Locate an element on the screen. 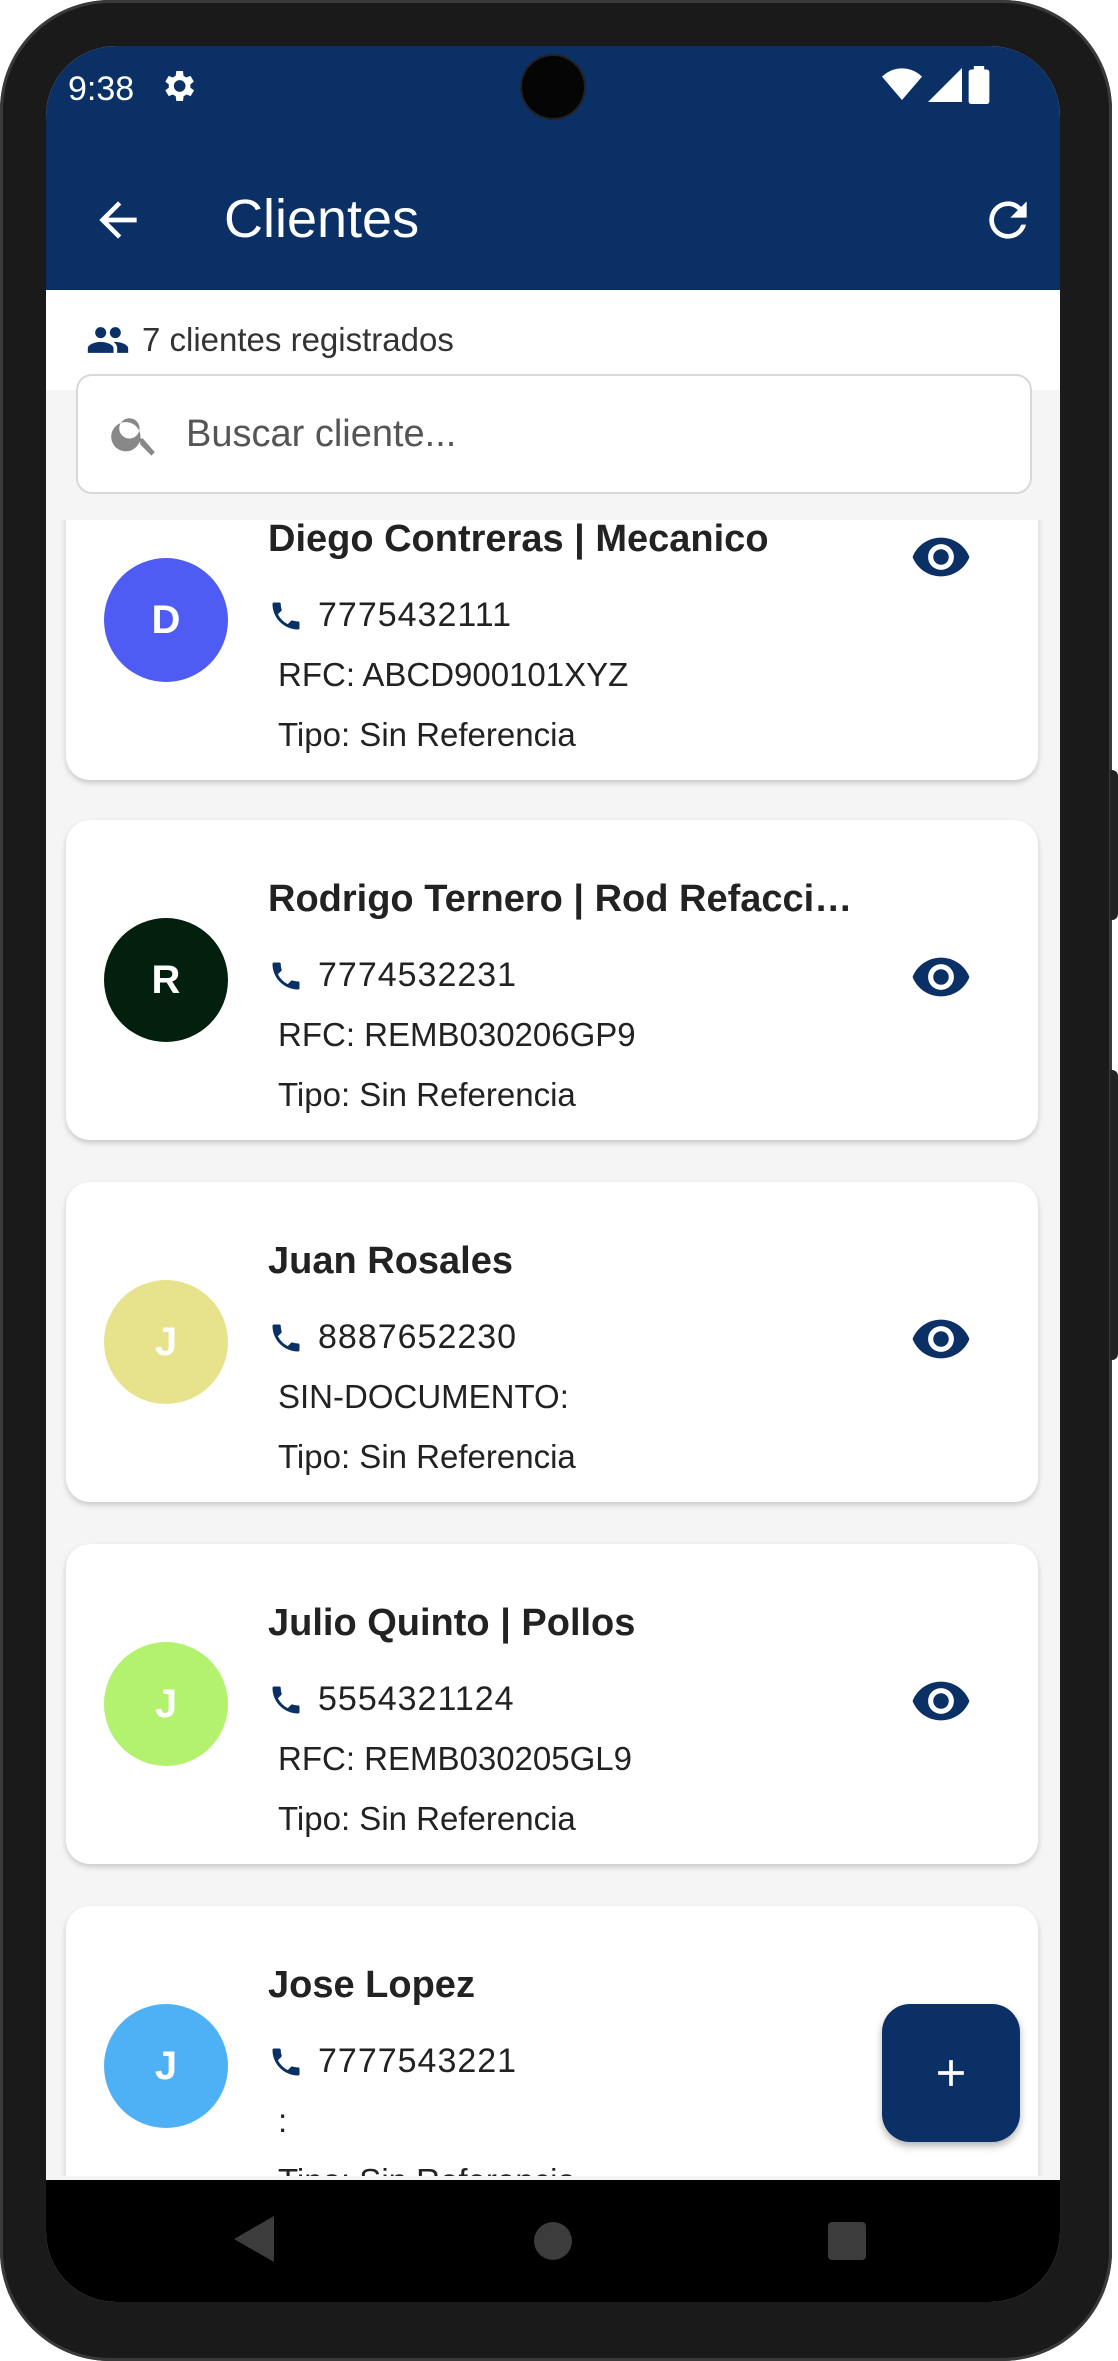  client-phone: 7775432111 is located at coordinates (390, 615).